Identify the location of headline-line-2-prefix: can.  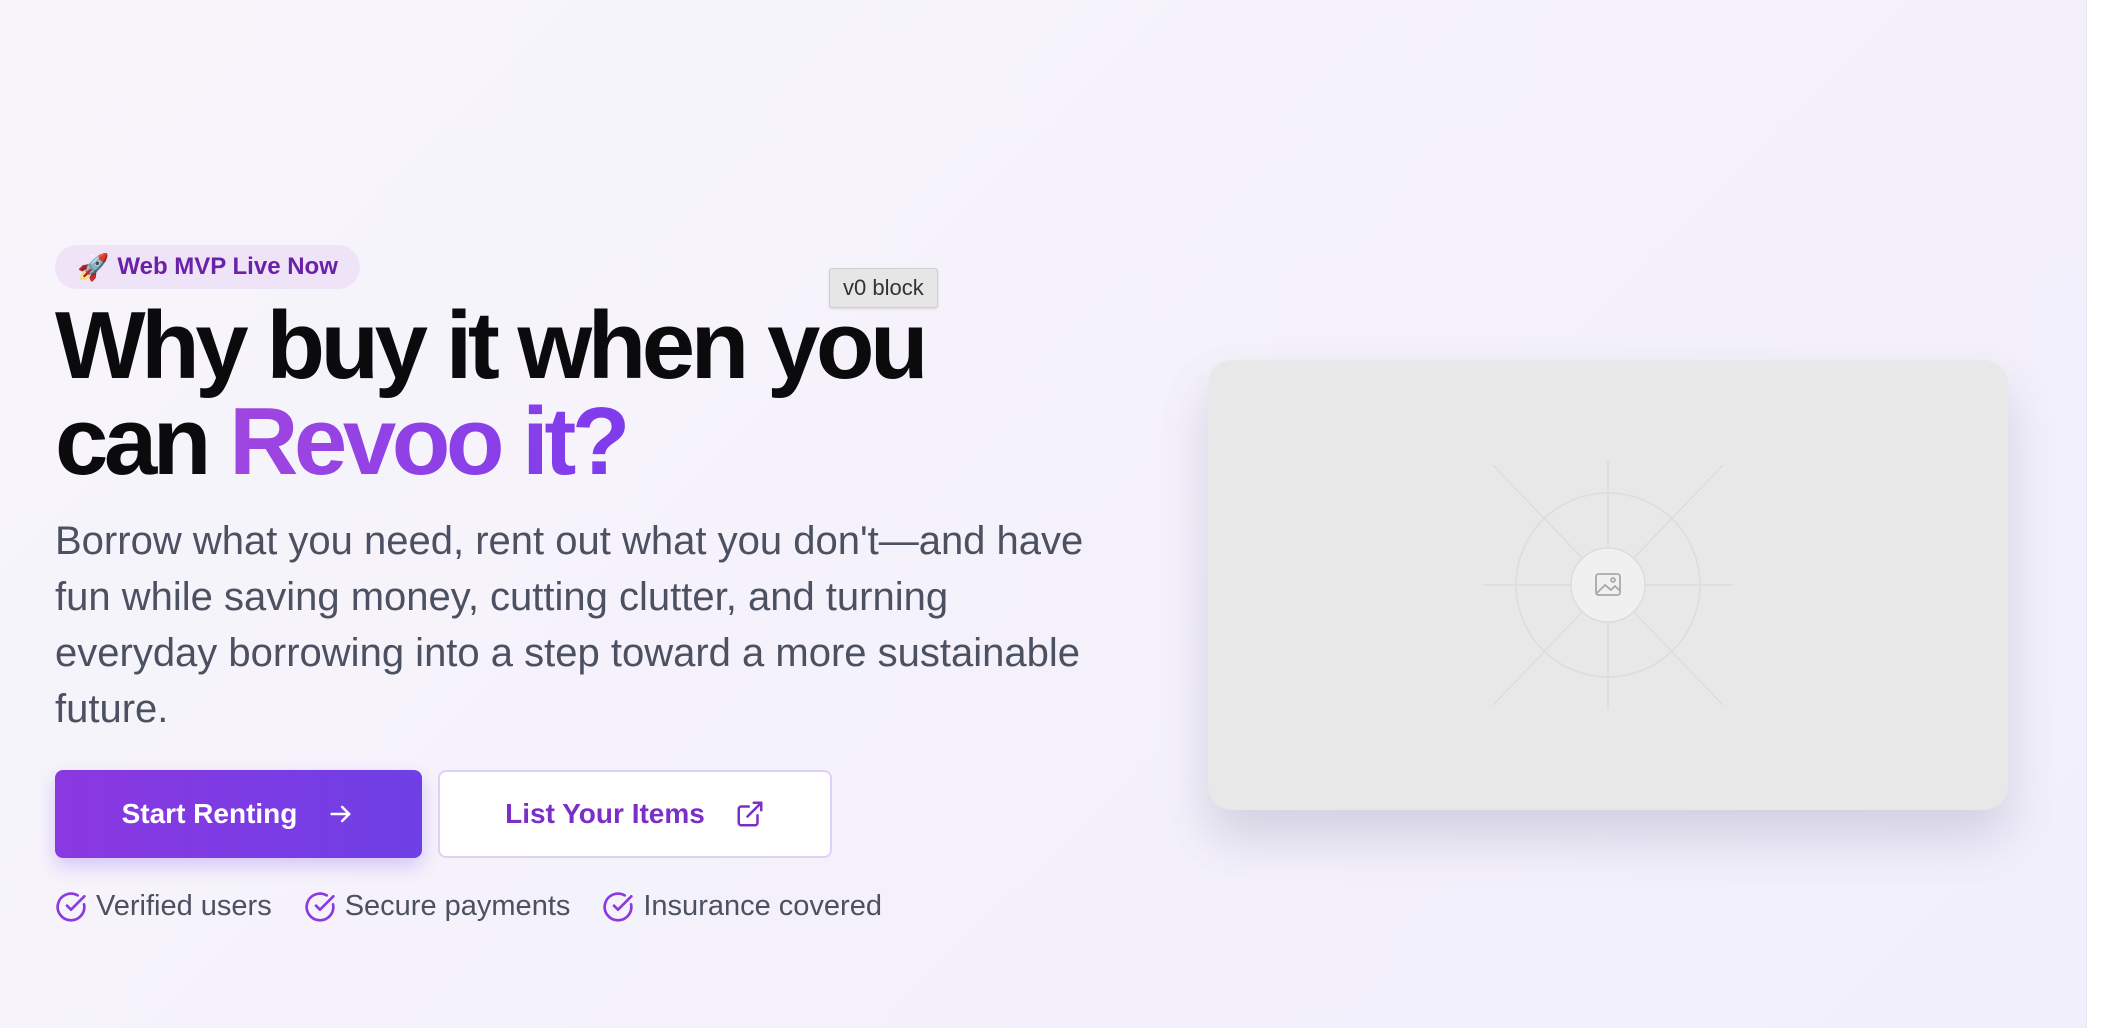
(142, 441).